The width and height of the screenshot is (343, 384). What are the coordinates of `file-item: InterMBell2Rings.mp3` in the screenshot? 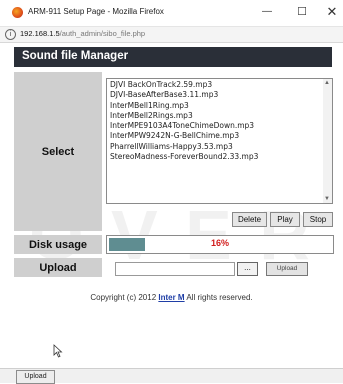 It's located at (215, 116).